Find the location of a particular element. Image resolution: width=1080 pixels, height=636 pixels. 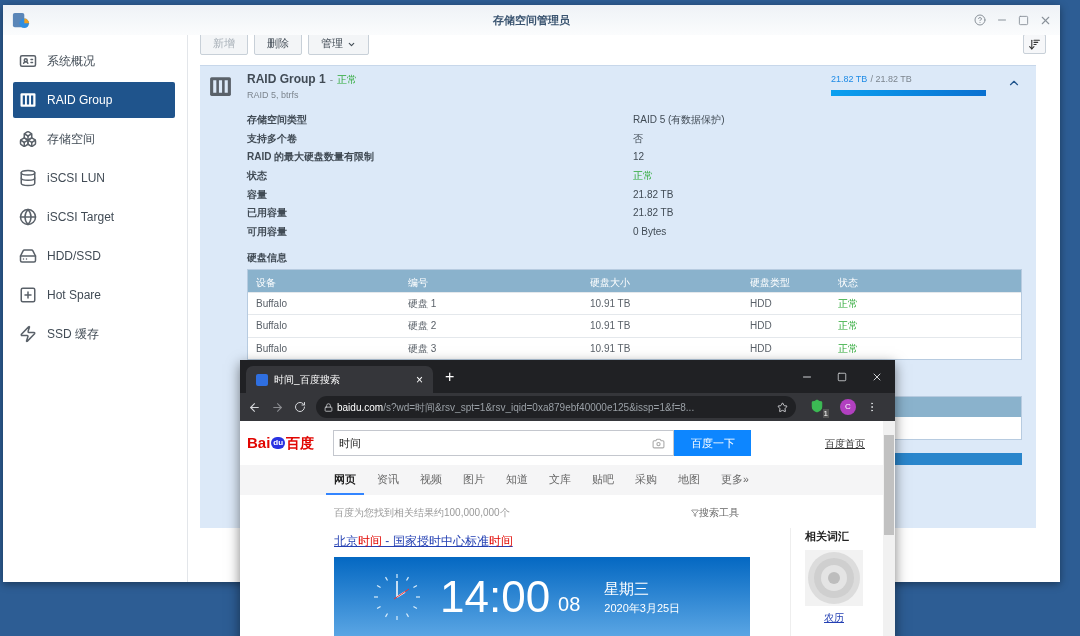

forward-icon is located at coordinates (277, 407).